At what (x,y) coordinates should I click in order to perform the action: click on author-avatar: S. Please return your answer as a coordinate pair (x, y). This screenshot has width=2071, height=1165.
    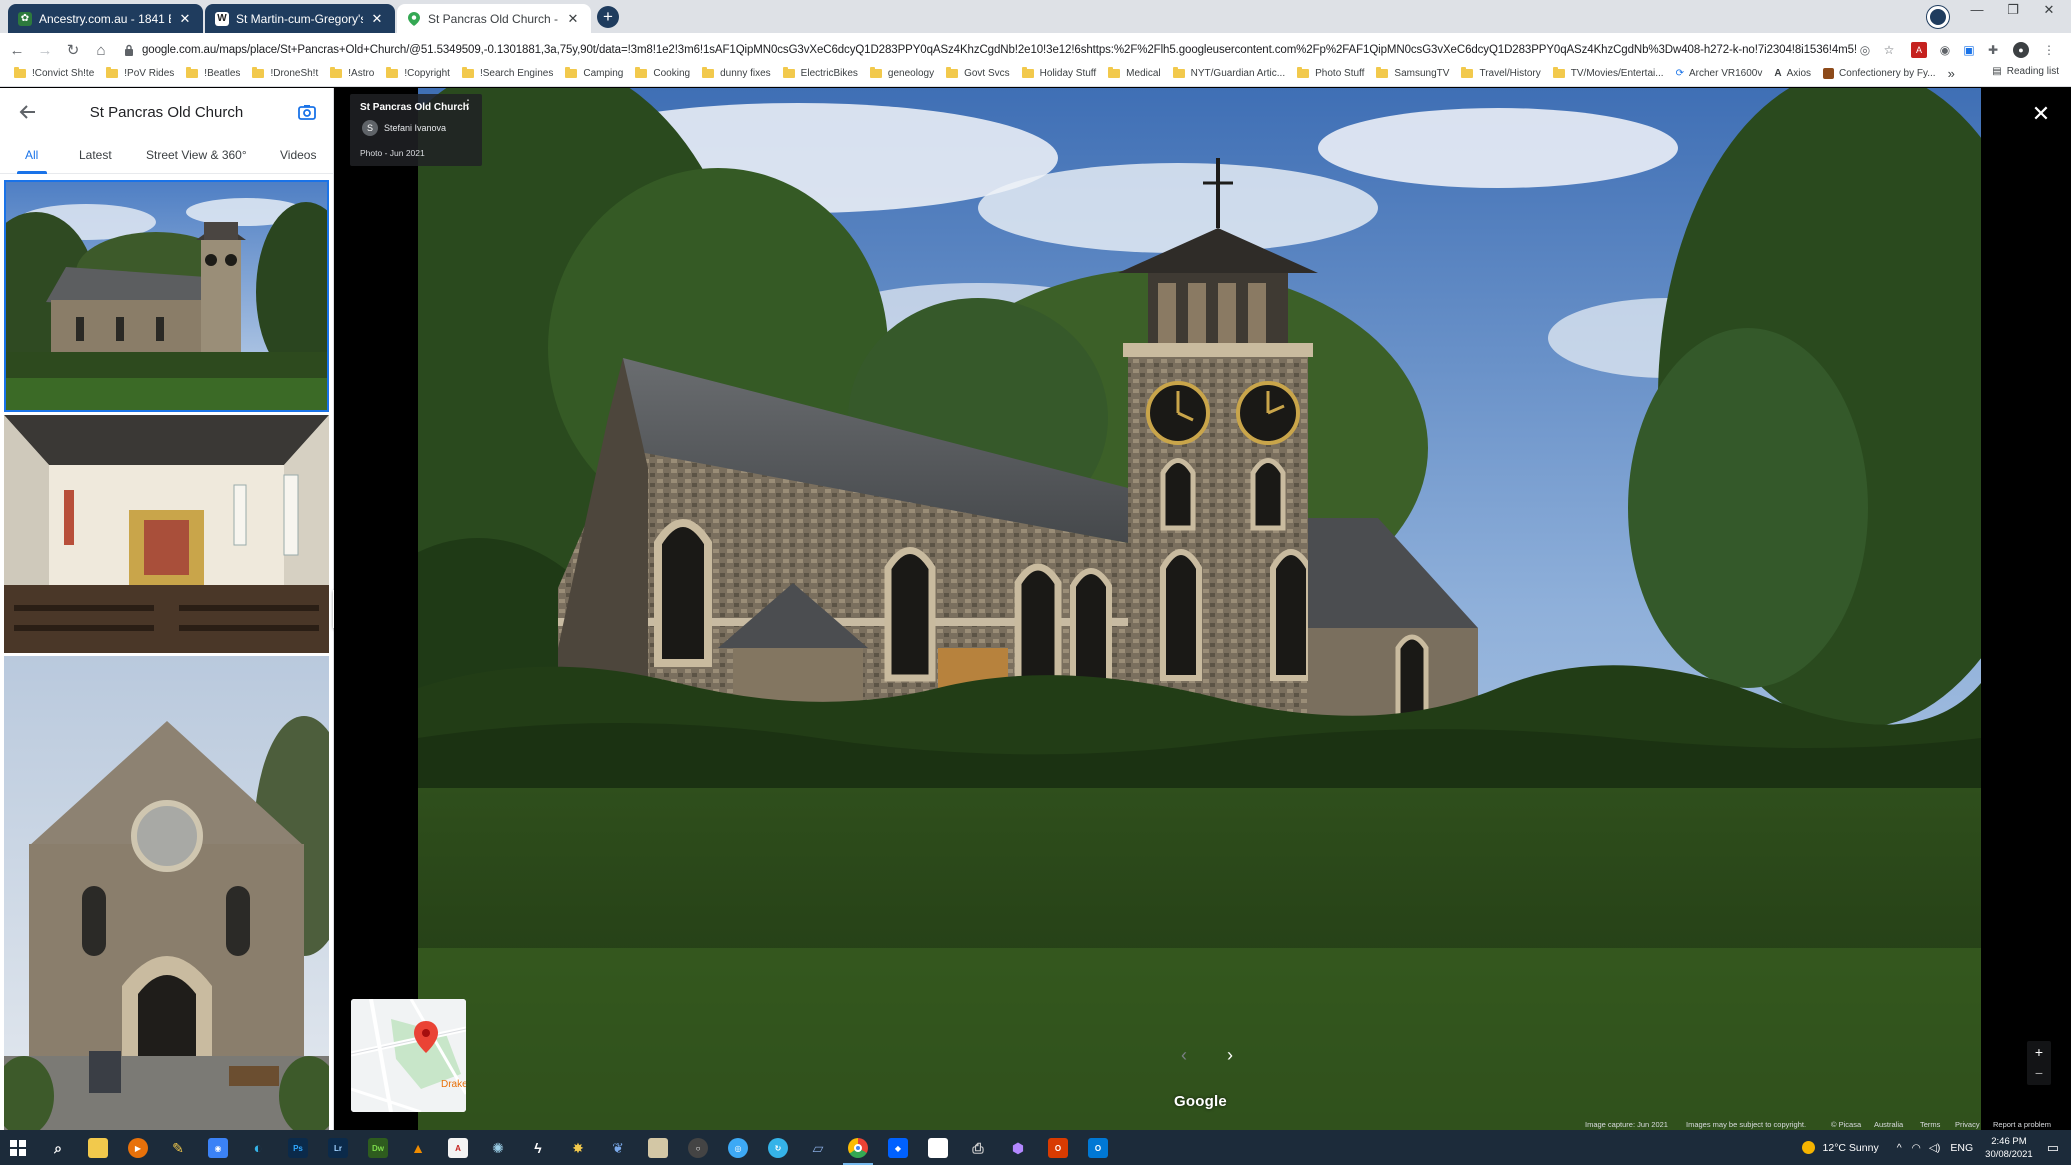
    Looking at the image, I should click on (370, 128).